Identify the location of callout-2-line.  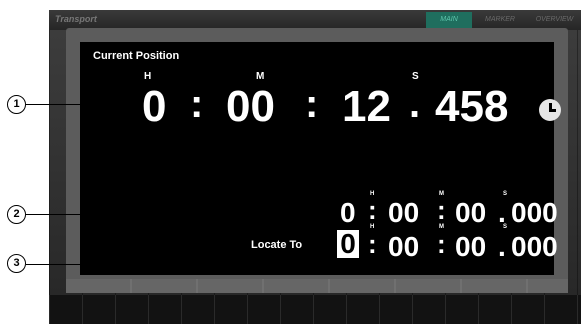
(174, 214).